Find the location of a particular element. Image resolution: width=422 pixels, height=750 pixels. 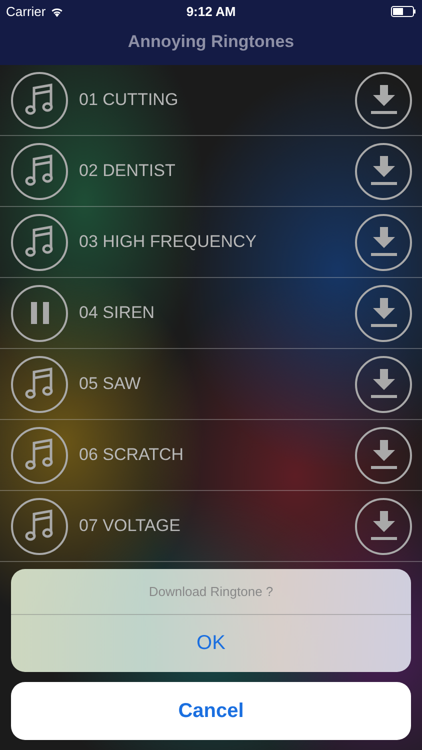

carrier-name: Carrier is located at coordinates (26, 11).